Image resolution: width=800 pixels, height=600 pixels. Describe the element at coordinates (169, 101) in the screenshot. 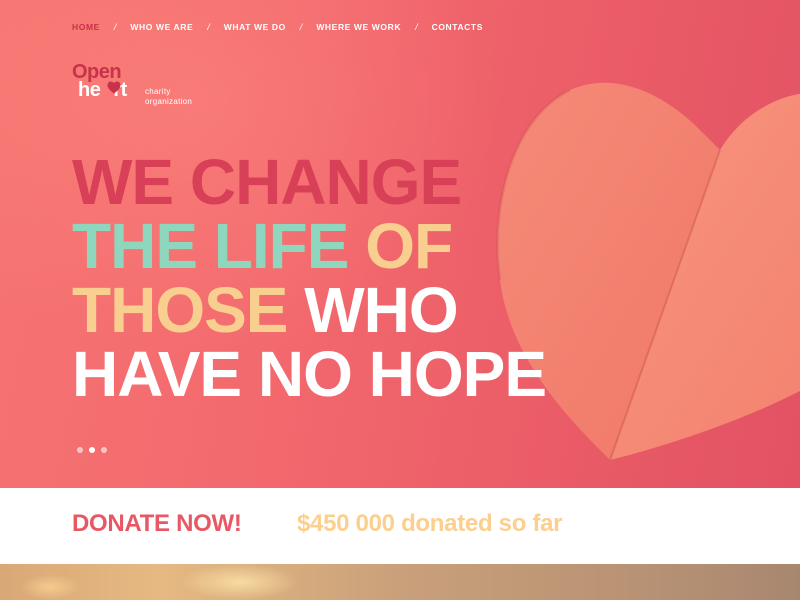

I see `logo-tagline-line2: organization` at that location.